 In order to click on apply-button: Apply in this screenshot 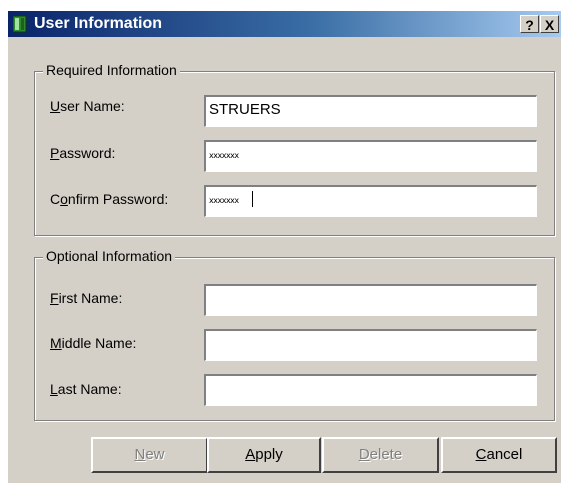, I will do `click(264, 455)`.